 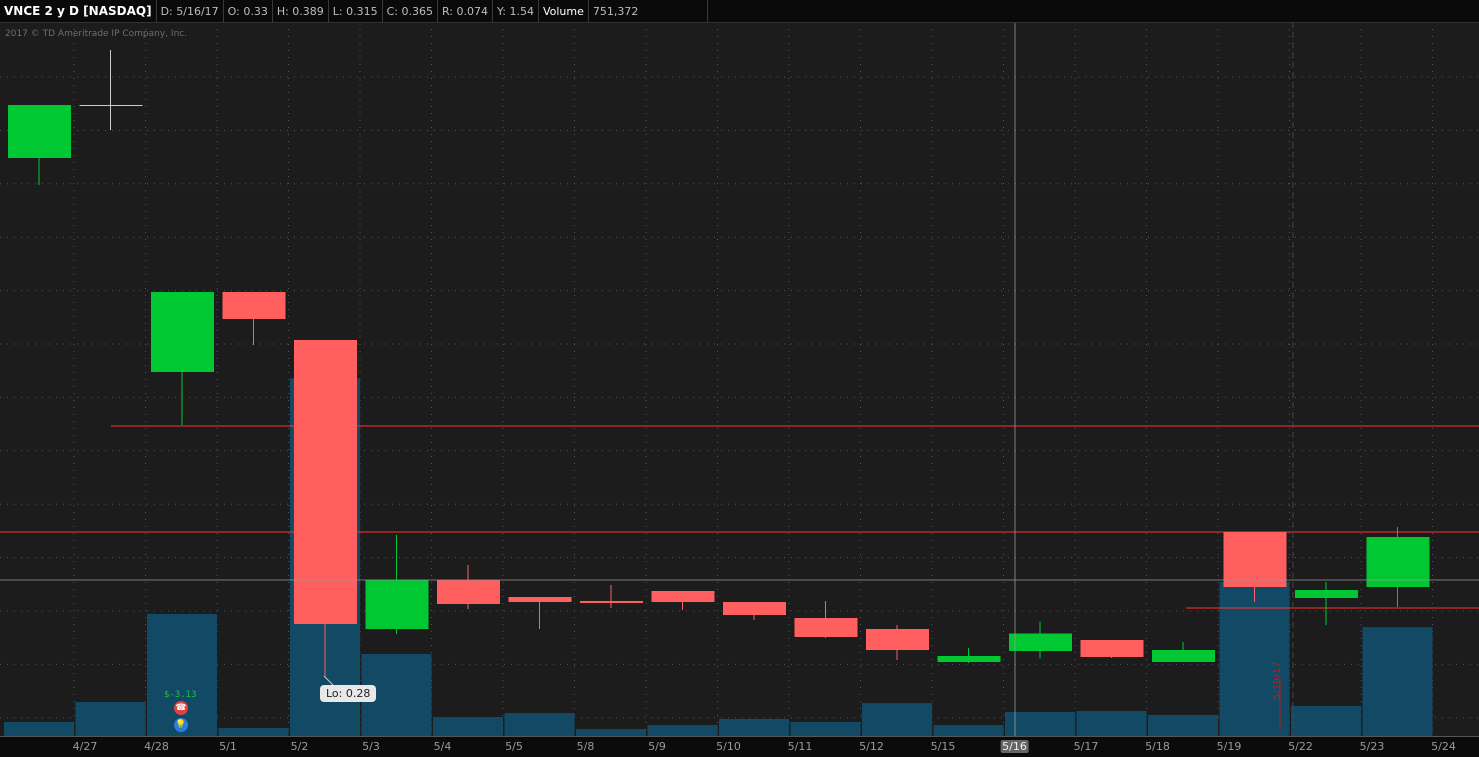 I want to click on x-tick-label: 5/22, so click(x=1300, y=746).